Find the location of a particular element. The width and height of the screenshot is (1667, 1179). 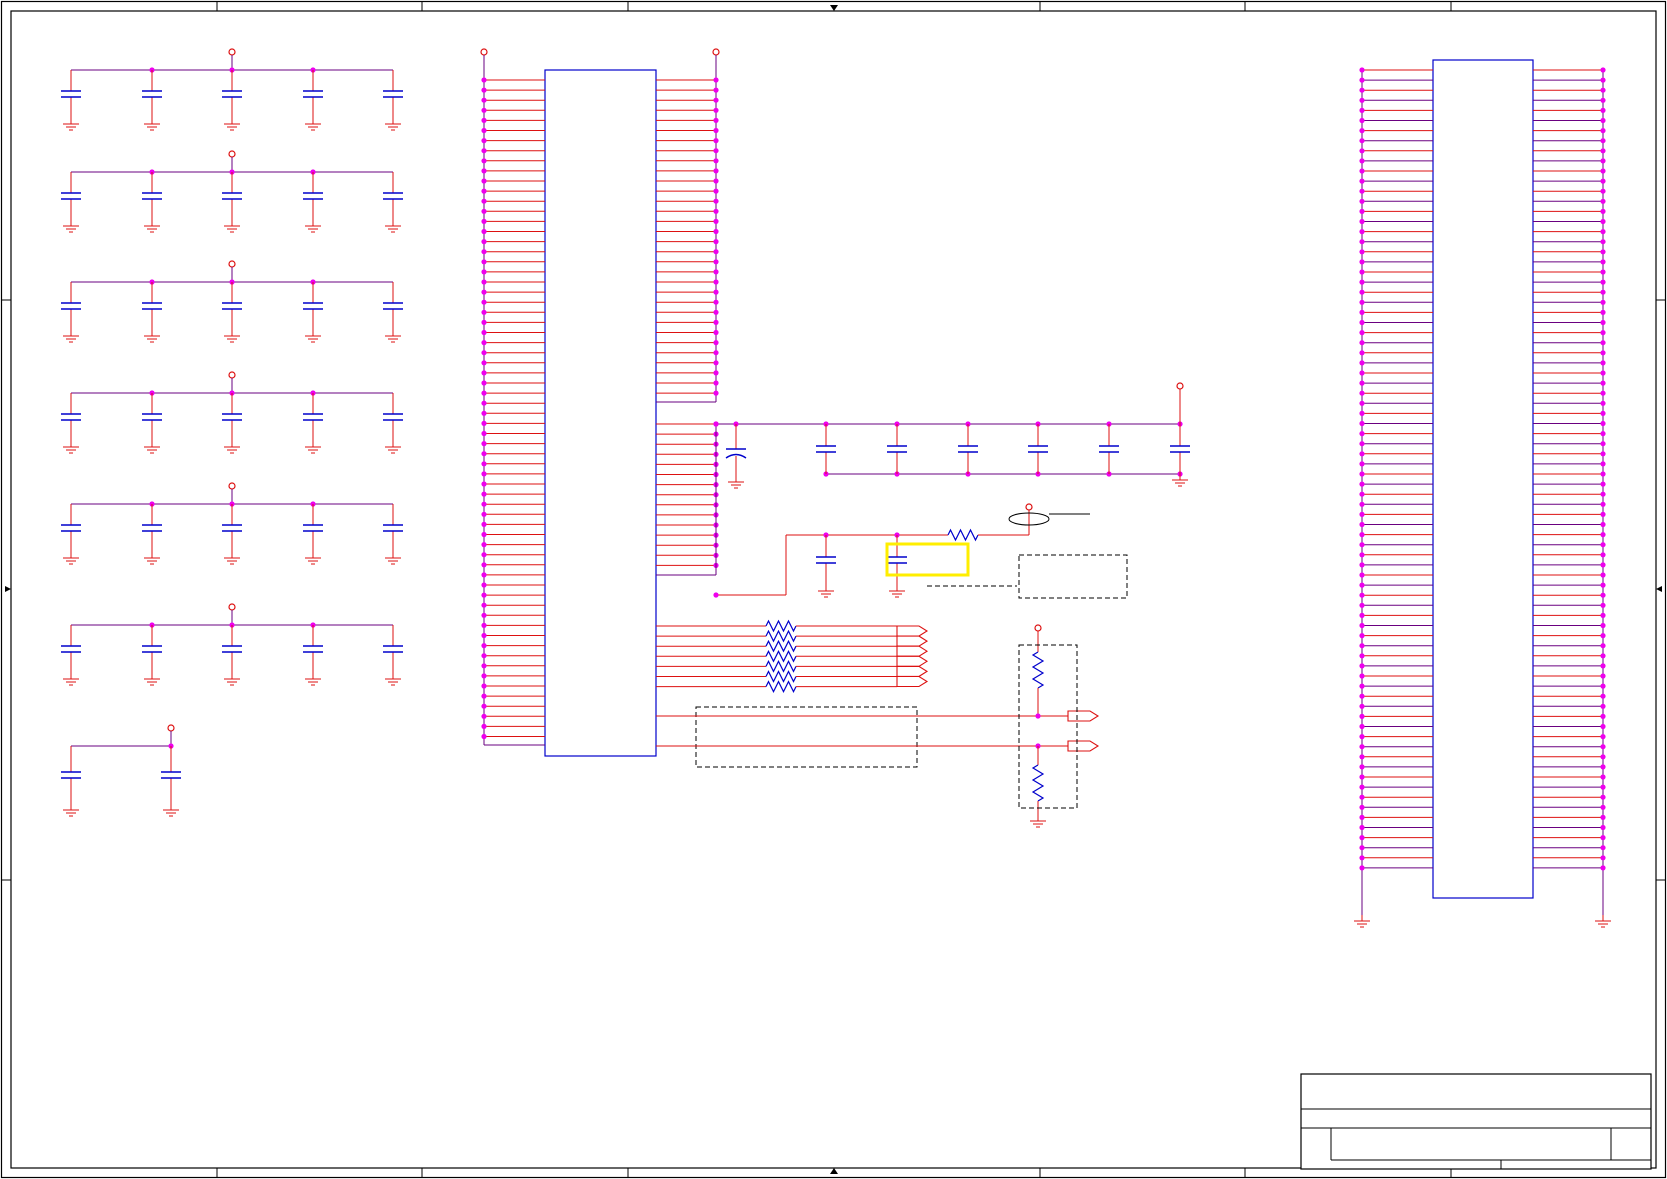

capacitor-group is located at coordinates (232, 412).